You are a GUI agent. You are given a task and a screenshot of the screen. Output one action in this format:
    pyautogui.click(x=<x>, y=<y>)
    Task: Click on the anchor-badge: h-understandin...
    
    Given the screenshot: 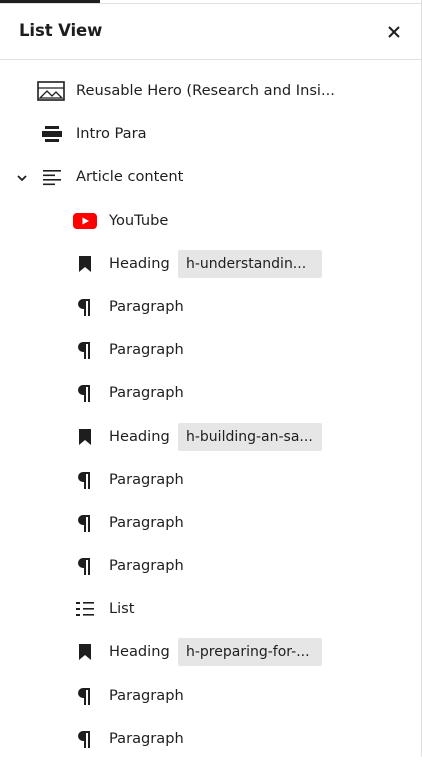 What is the action you would take?
    pyautogui.click(x=250, y=263)
    